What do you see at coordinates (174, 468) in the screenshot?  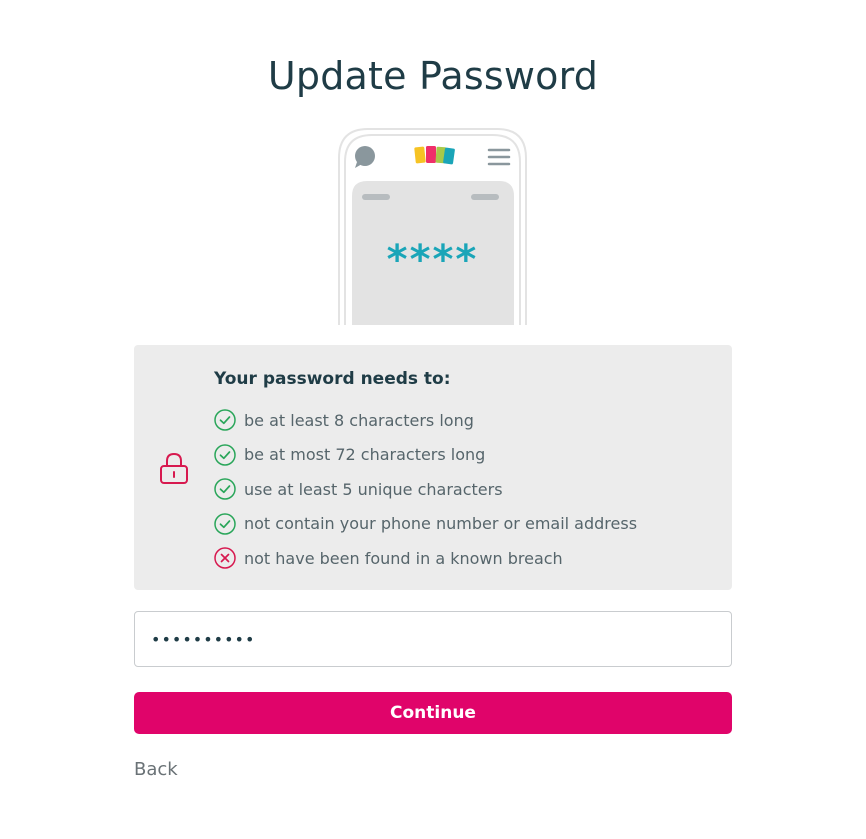 I see `lock-icon` at bounding box center [174, 468].